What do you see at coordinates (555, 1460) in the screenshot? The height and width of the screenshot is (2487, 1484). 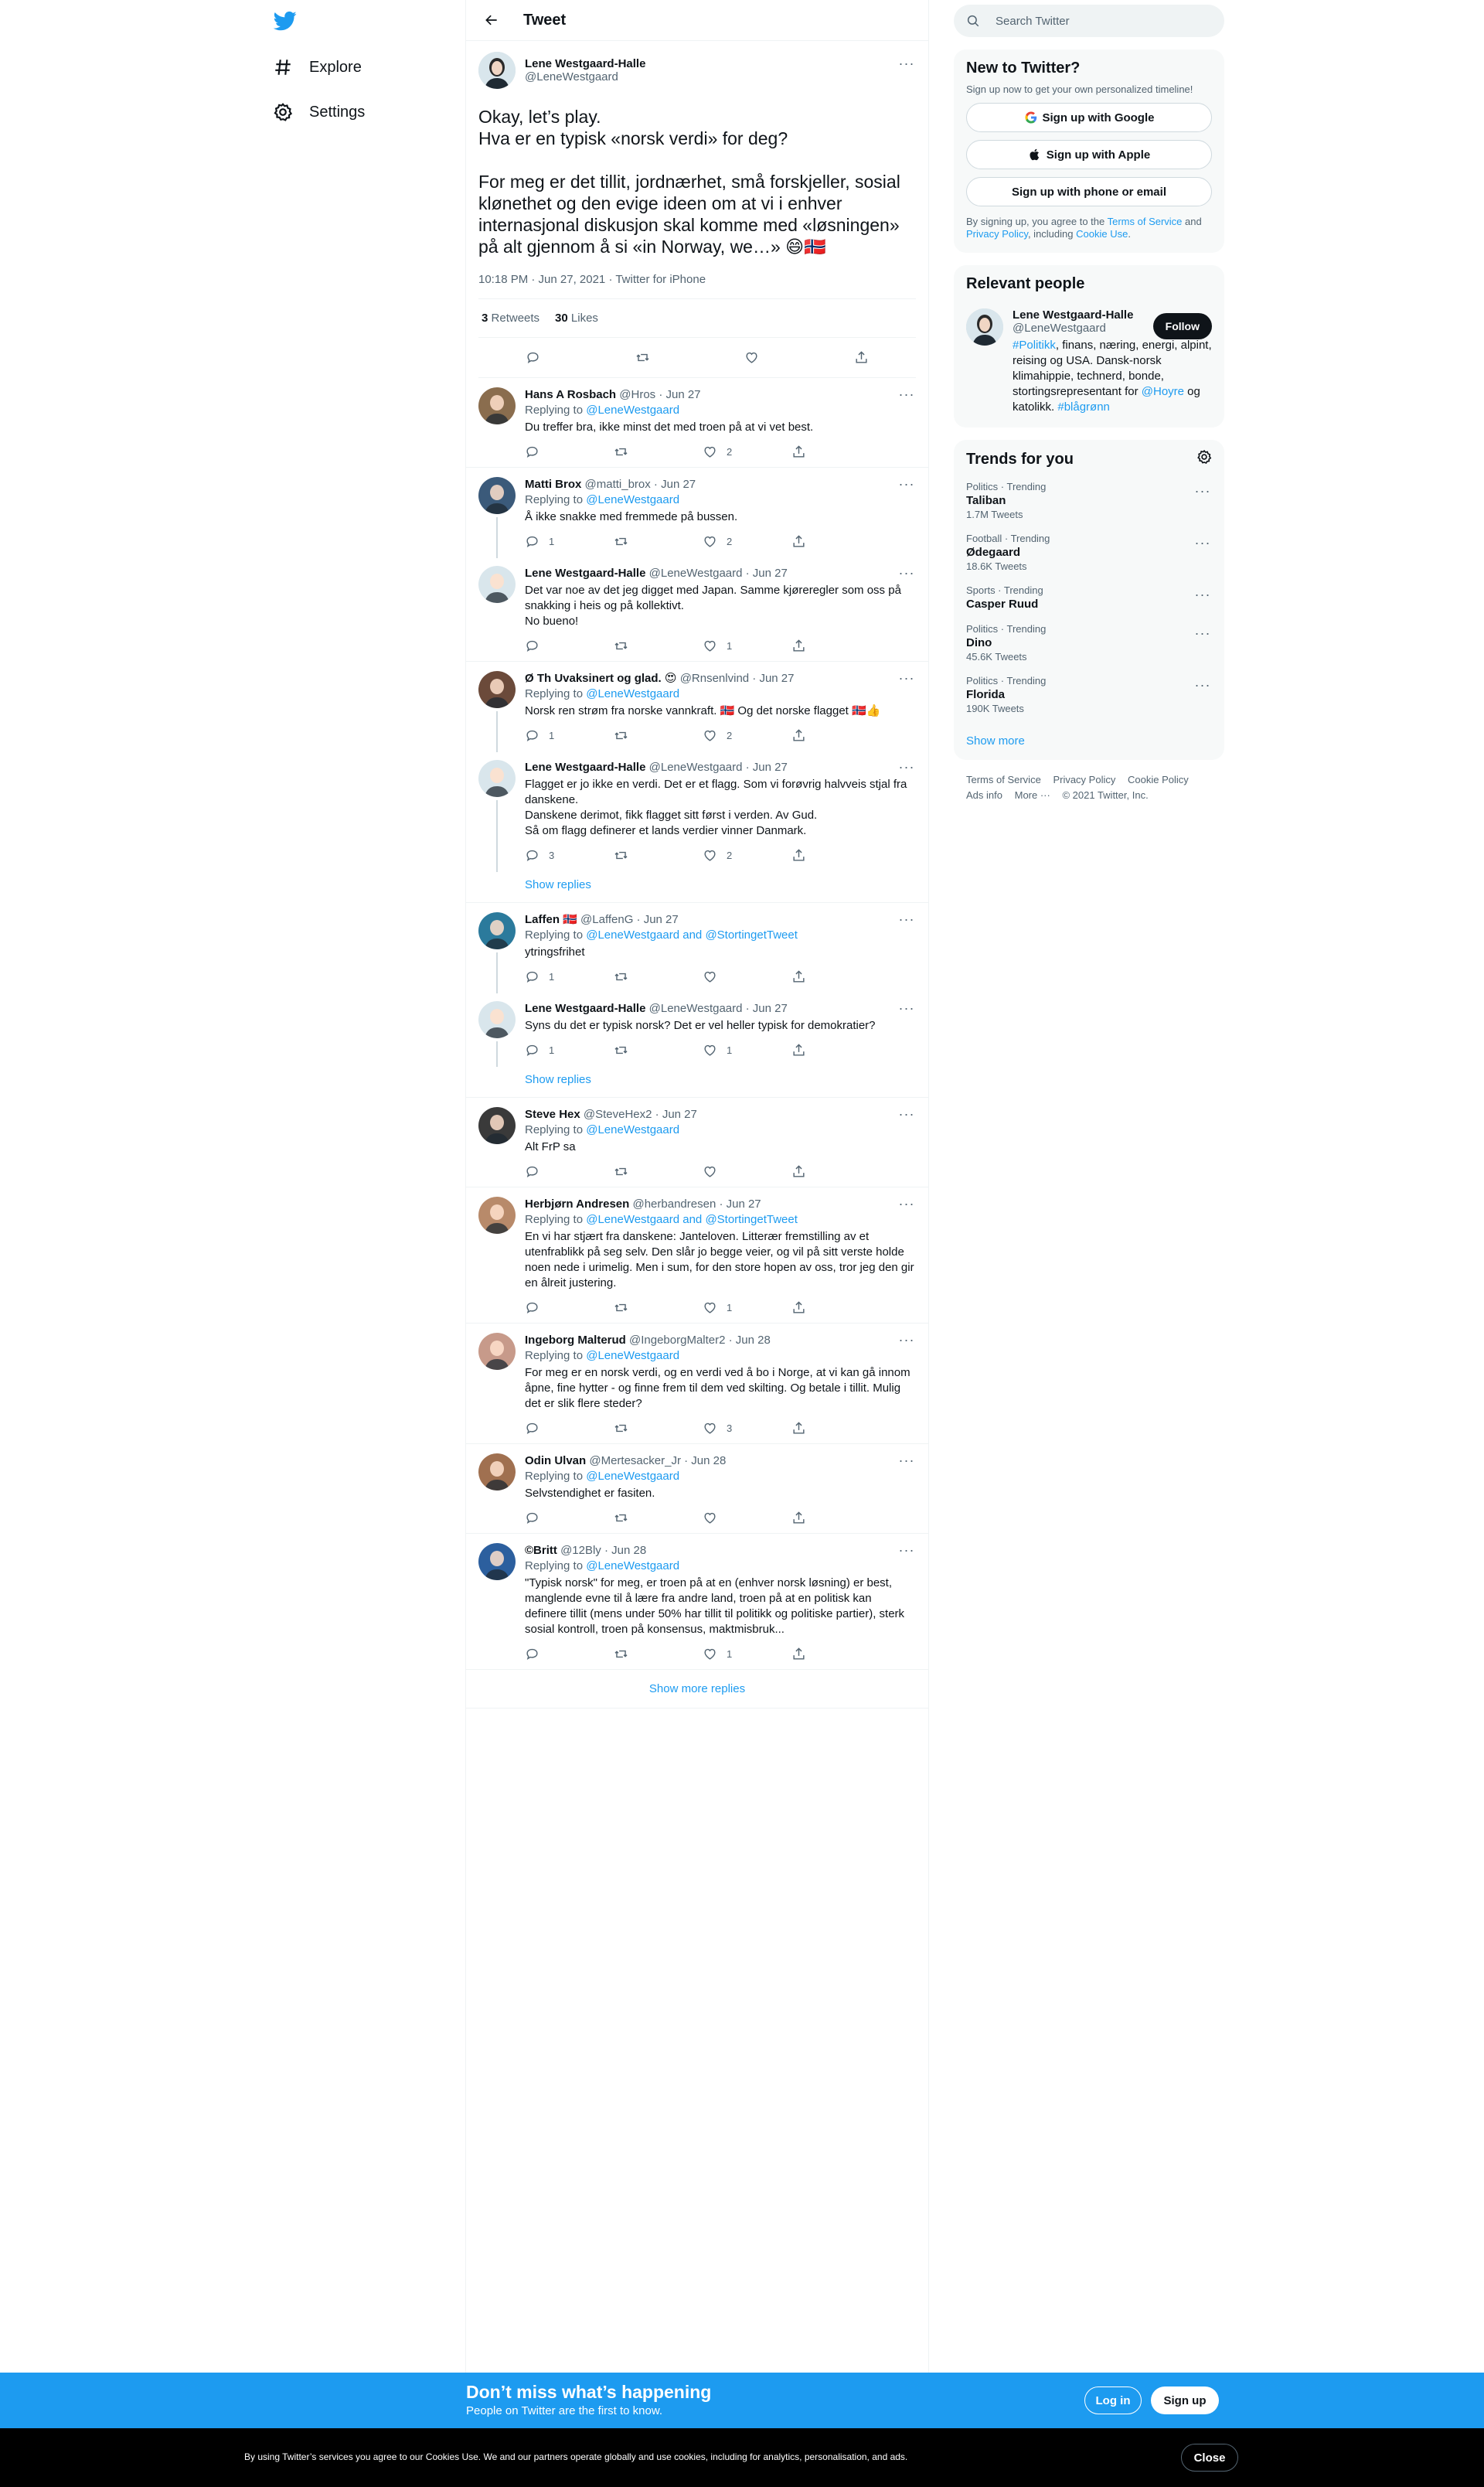 I see `reply-author-name: Odin Ulvan` at bounding box center [555, 1460].